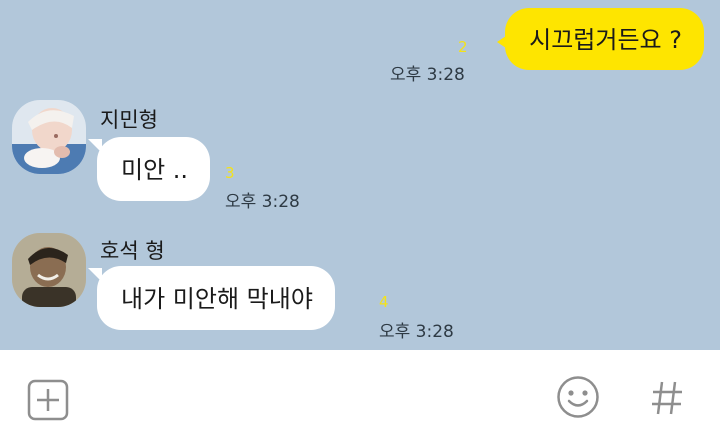 This screenshot has height=445, width=720. Describe the element at coordinates (149, 169) in the screenshot. I see `incoming-message-bubble: 미안 ..` at that location.